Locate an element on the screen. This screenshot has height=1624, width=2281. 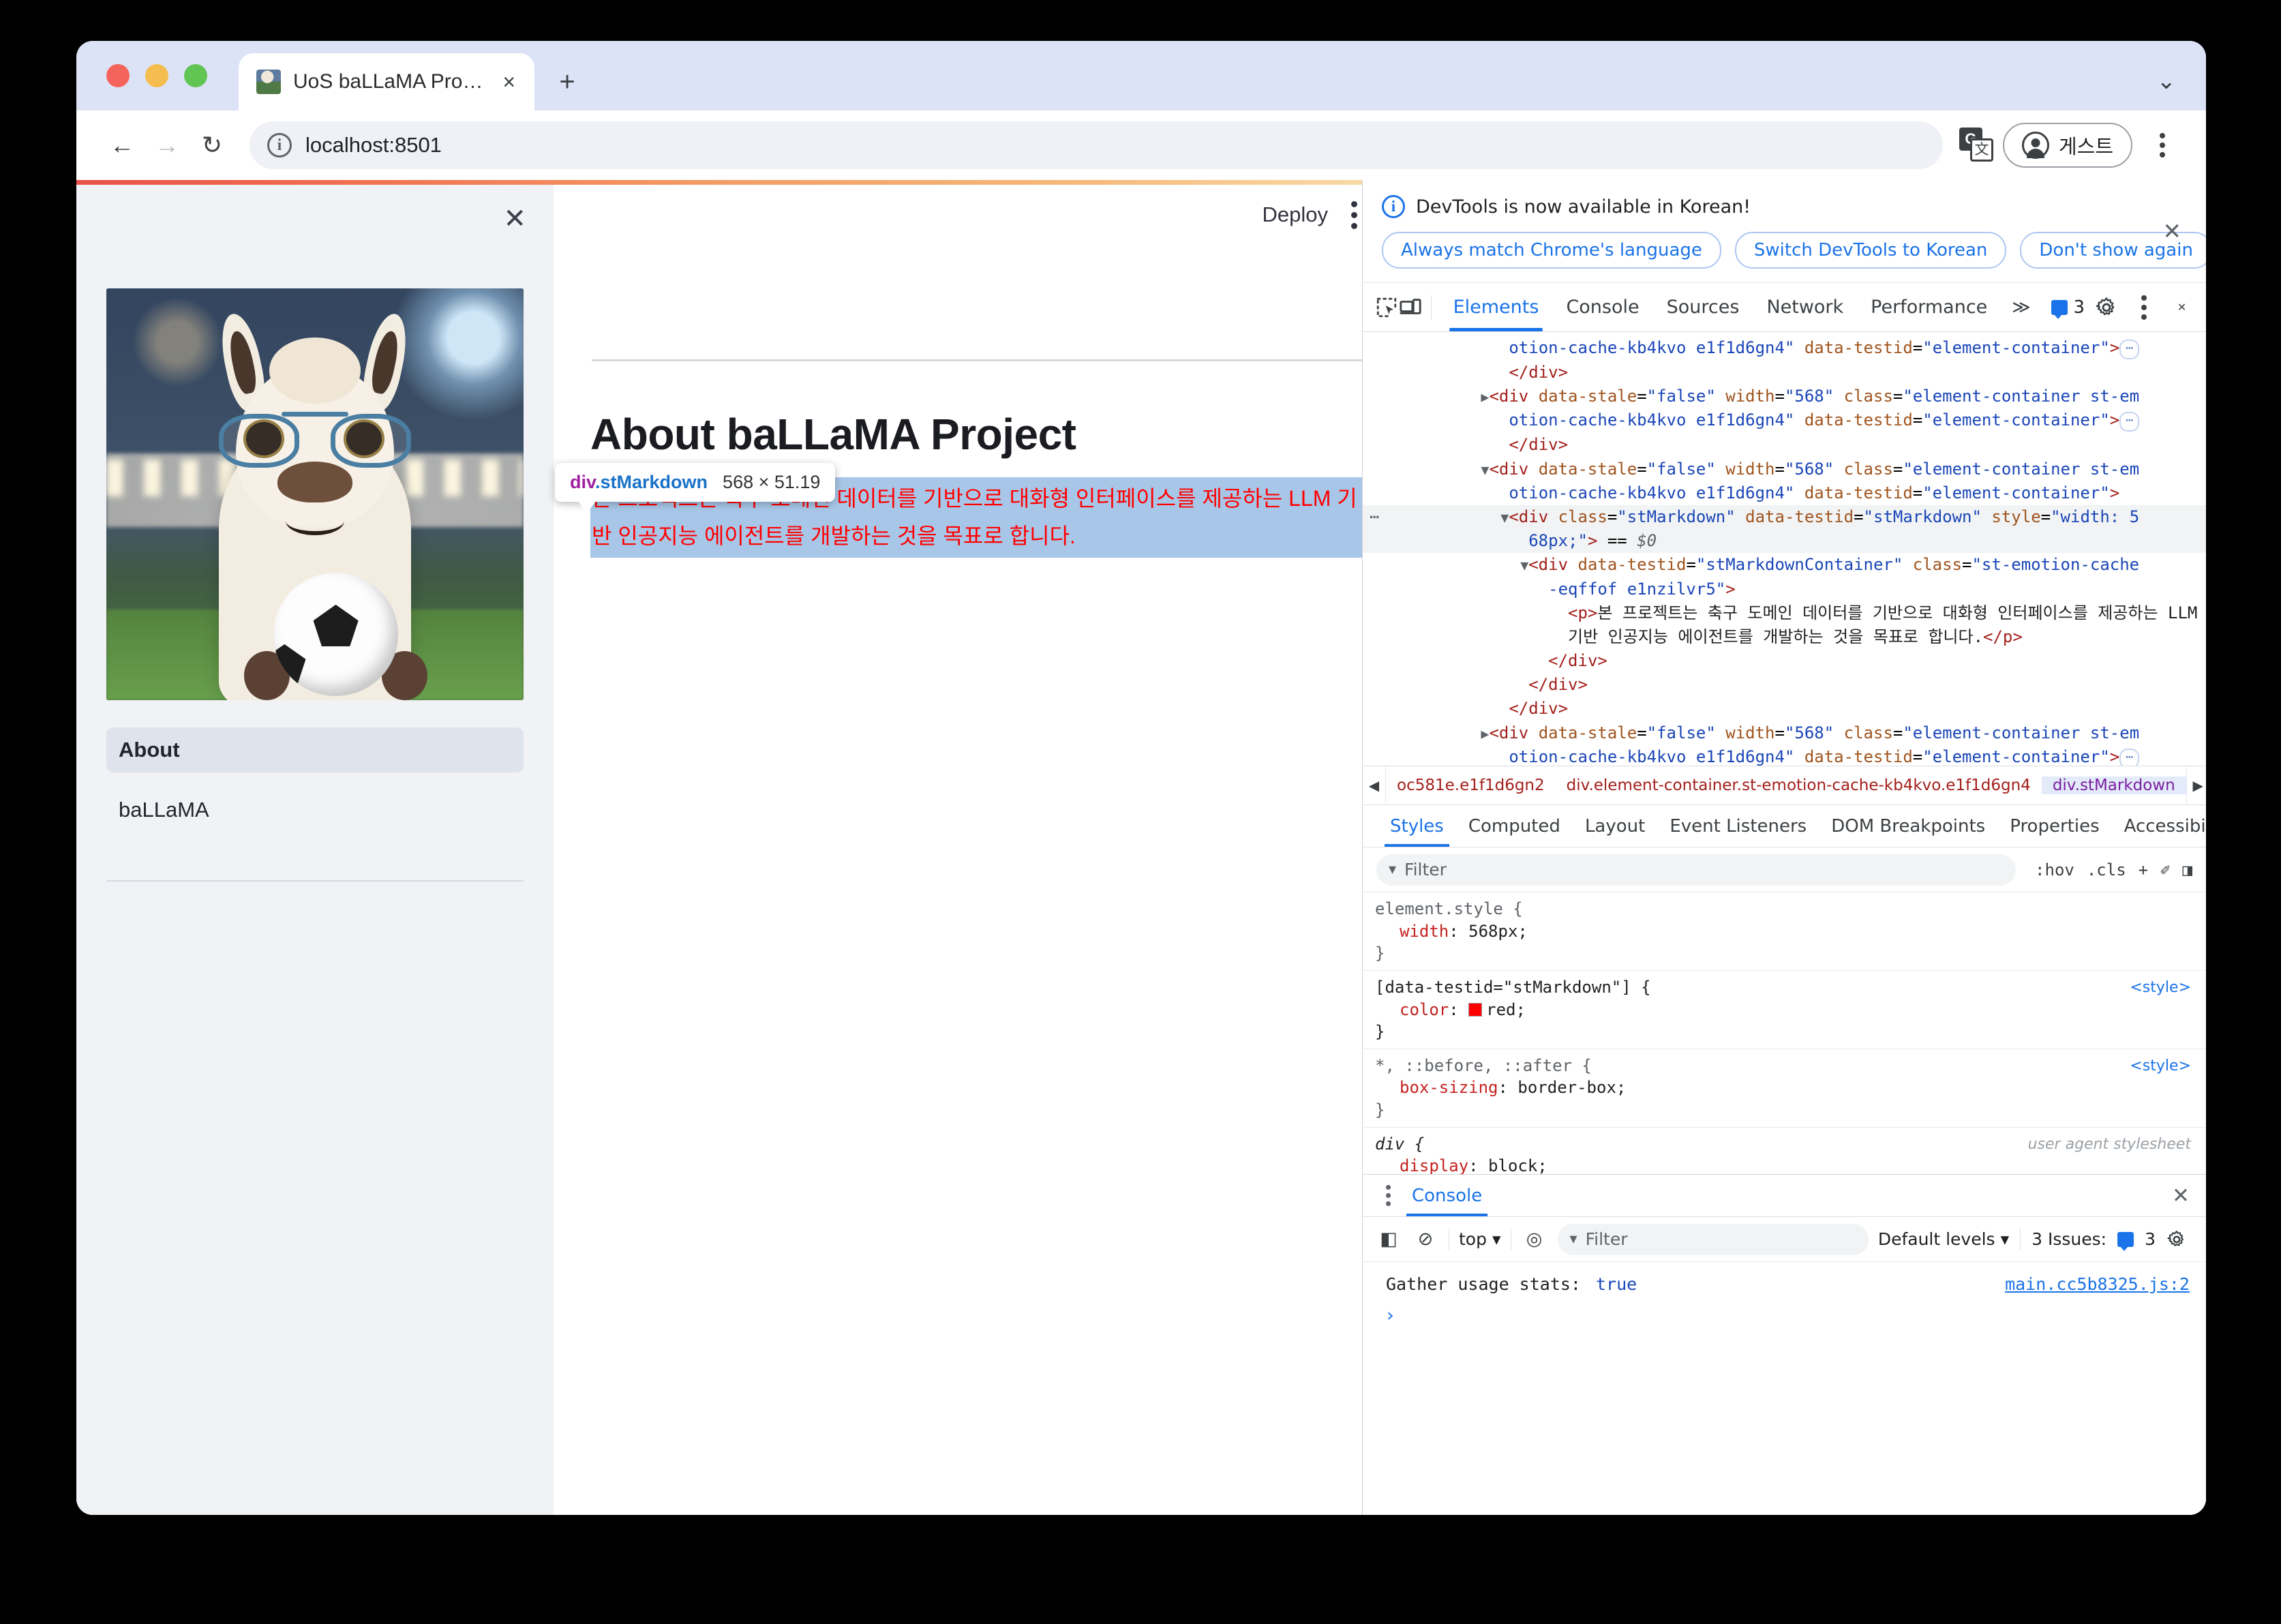
tab-search-chevron-down-icon: ⌄ is located at coordinates (2182, 90).